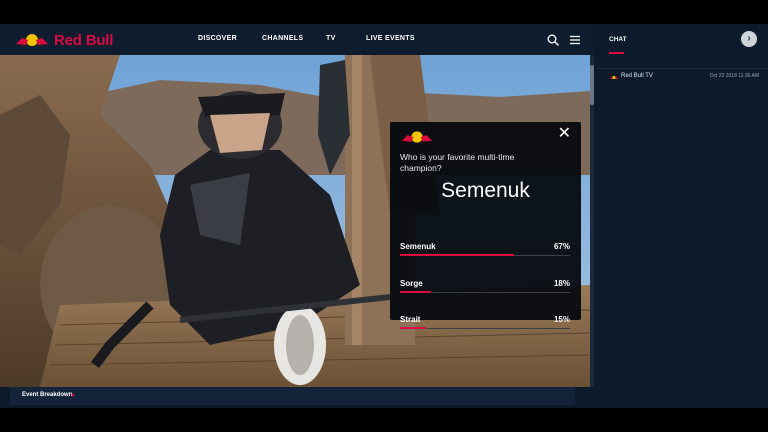  Describe the element at coordinates (331, 38) in the screenshot. I see `nav-tv: TV` at that location.